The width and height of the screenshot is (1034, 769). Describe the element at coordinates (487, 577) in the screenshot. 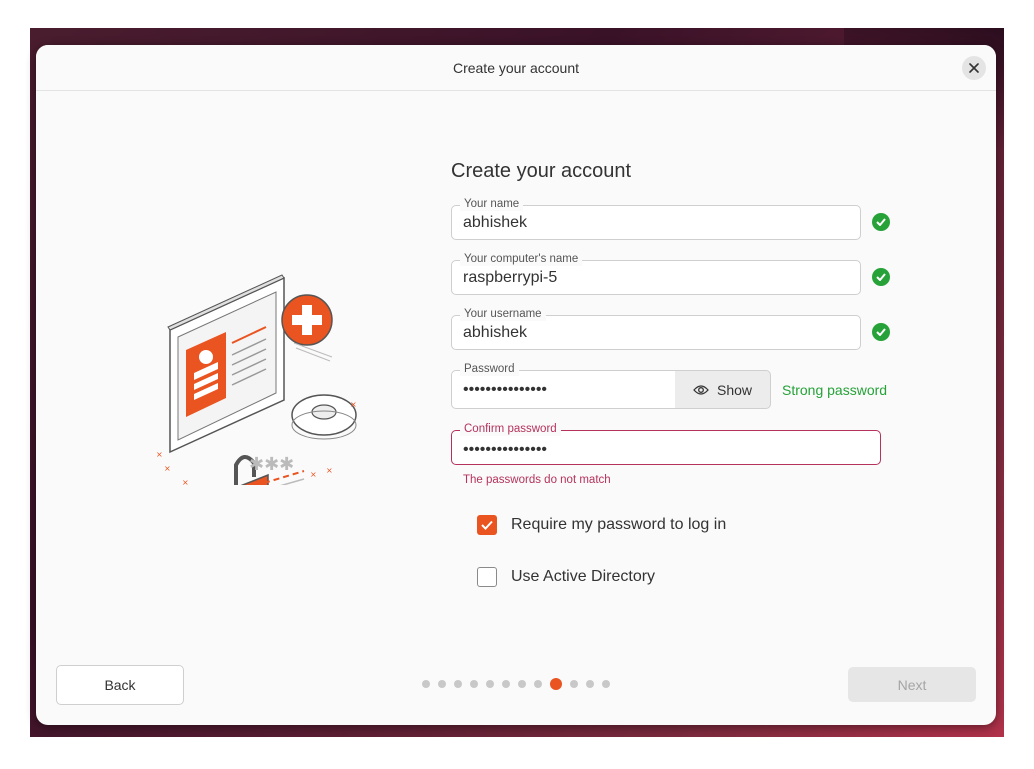

I see `active-directory-checkbox` at that location.